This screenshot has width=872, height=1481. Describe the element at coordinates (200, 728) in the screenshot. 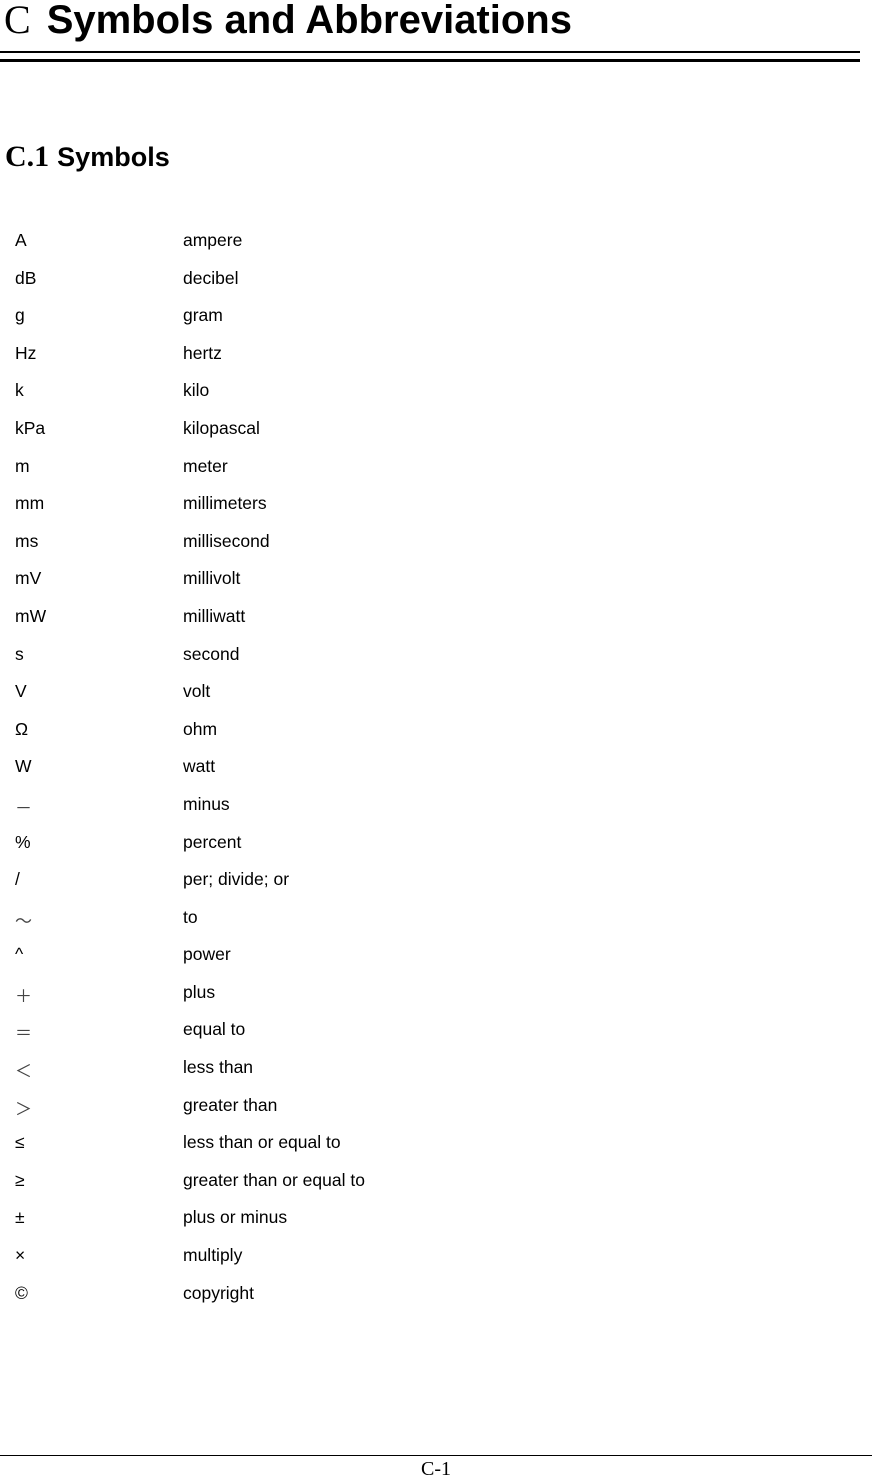

I see `symbol-meaning: ohm` at that location.